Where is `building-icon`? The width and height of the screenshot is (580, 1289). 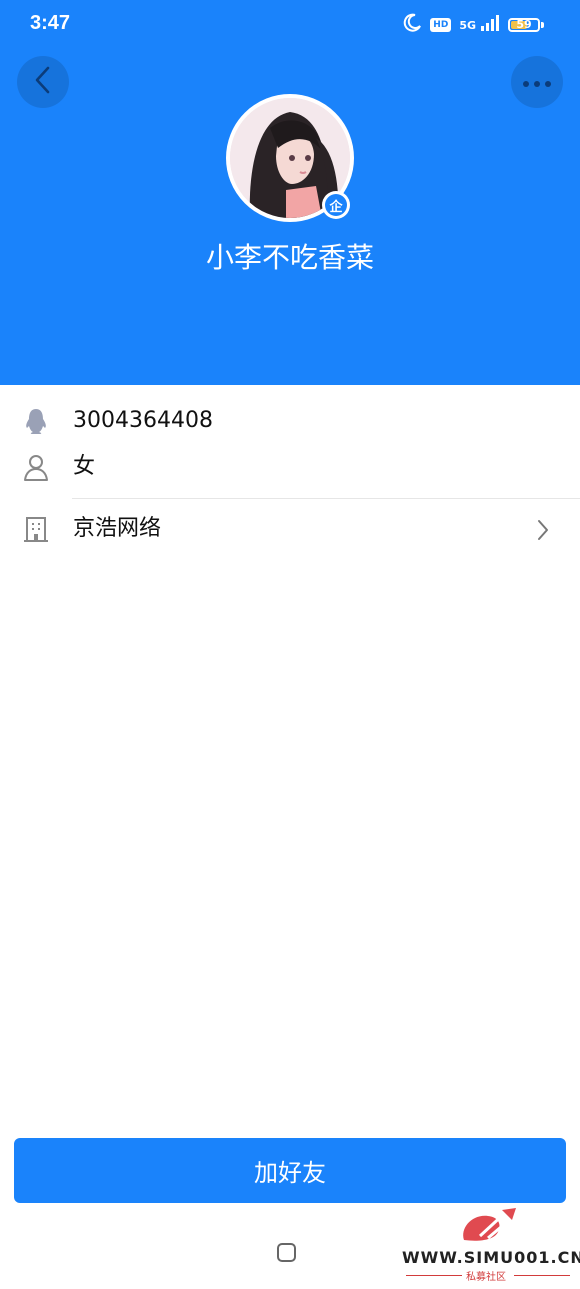 building-icon is located at coordinates (36, 529).